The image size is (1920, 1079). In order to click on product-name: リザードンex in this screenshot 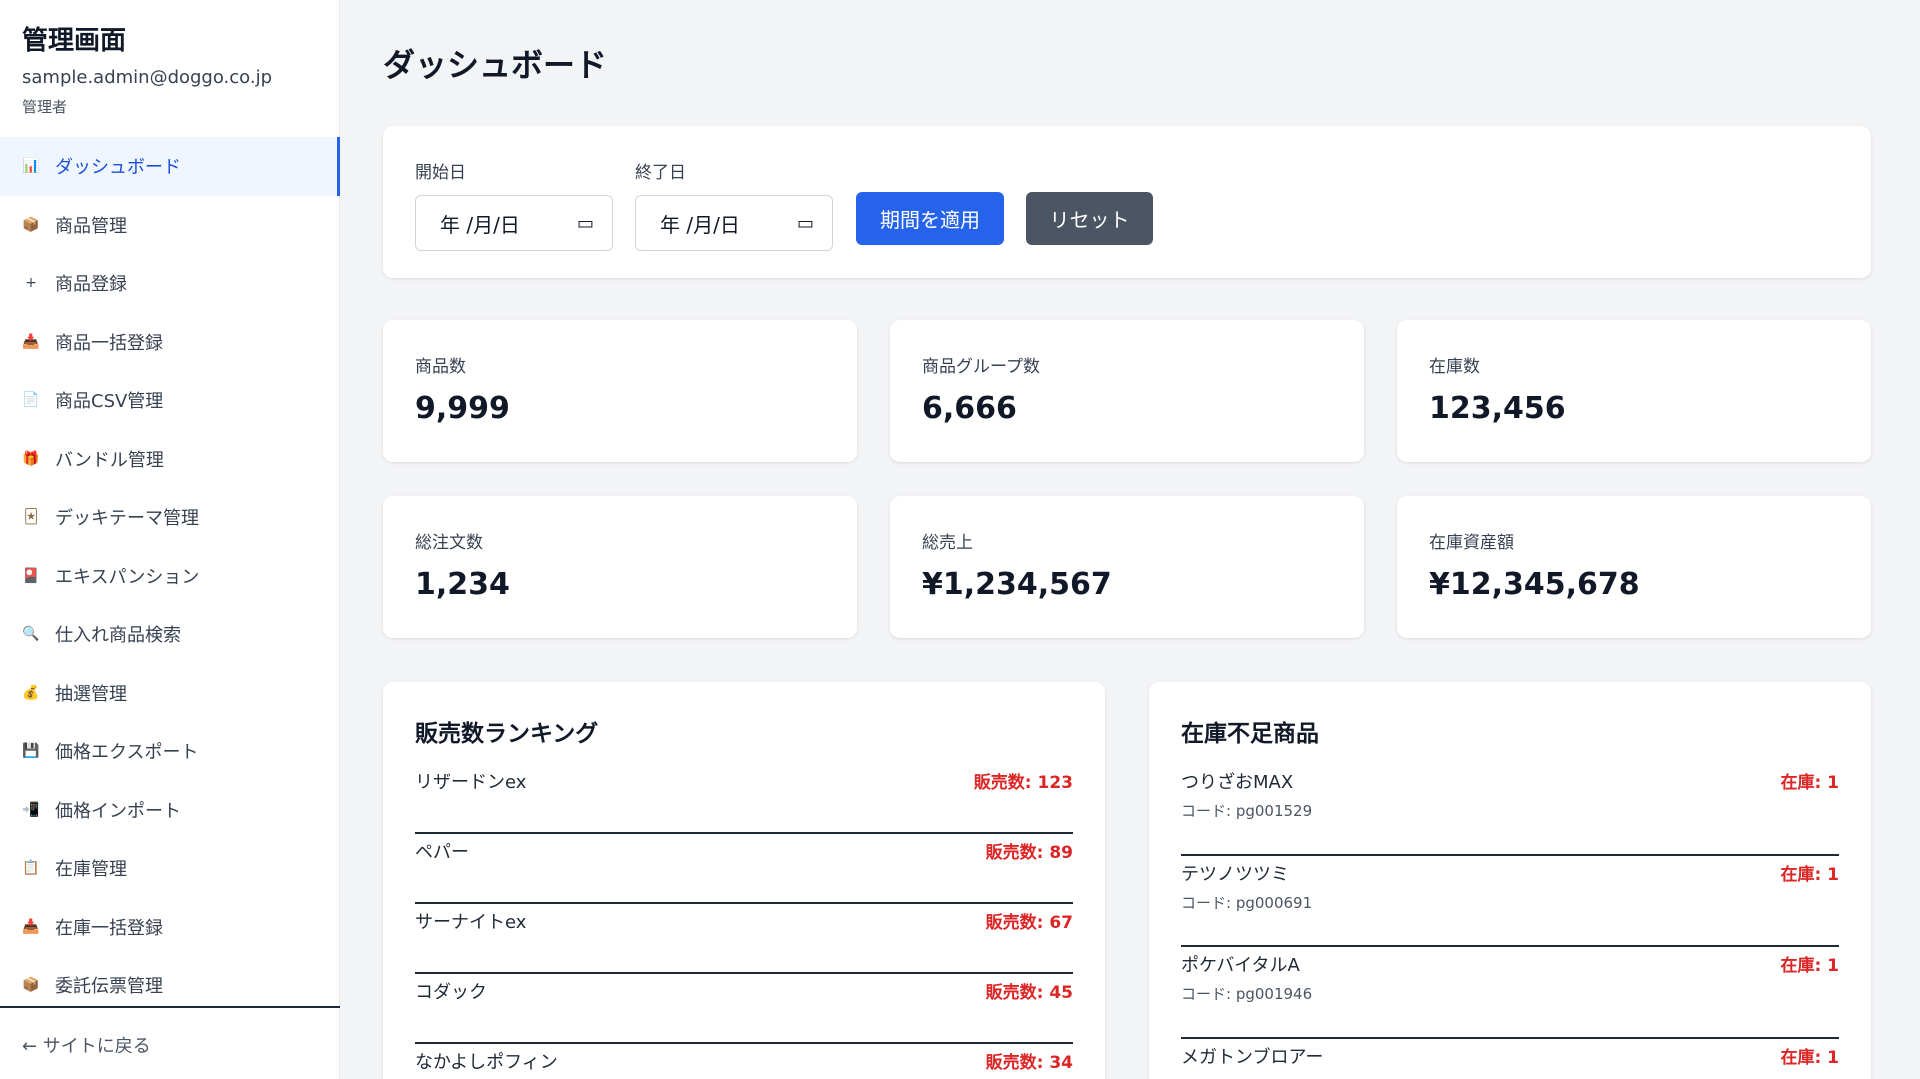, I will do `click(471, 782)`.